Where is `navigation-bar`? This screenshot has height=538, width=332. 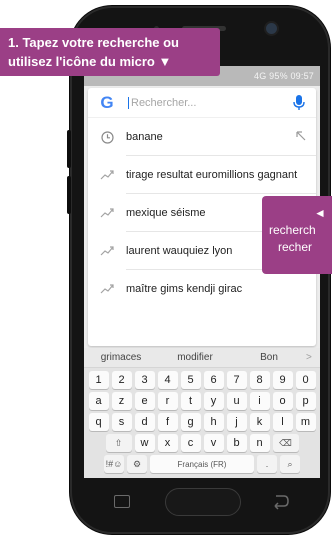
navigation-bar is located at coordinates (202, 502).